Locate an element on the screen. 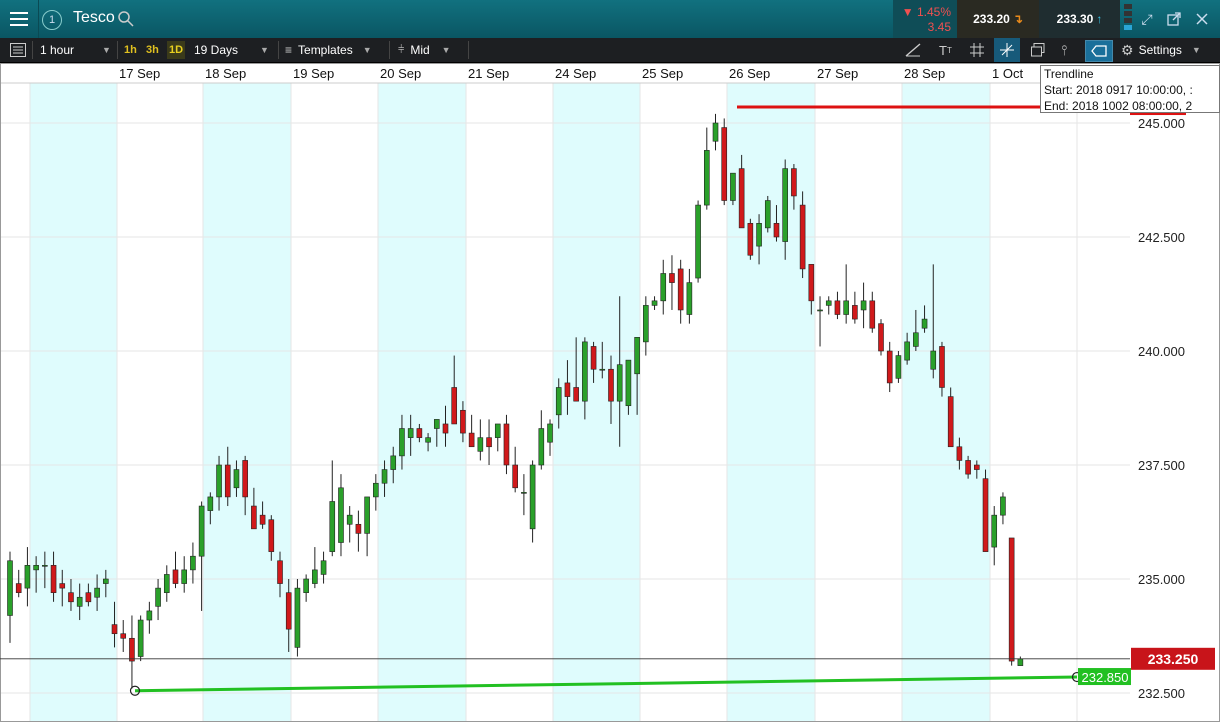 The width and height of the screenshot is (1220, 722). x-tick-label: 21 Sep is located at coordinates (488, 73).